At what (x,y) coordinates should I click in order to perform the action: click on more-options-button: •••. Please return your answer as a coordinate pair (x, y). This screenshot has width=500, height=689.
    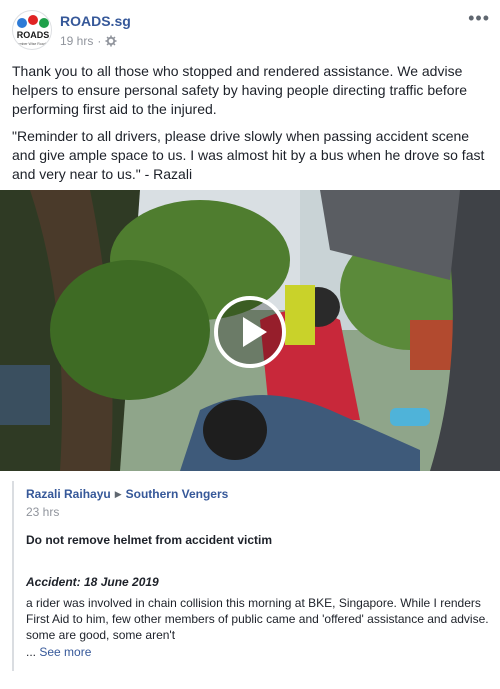
    Looking at the image, I should click on (479, 18).